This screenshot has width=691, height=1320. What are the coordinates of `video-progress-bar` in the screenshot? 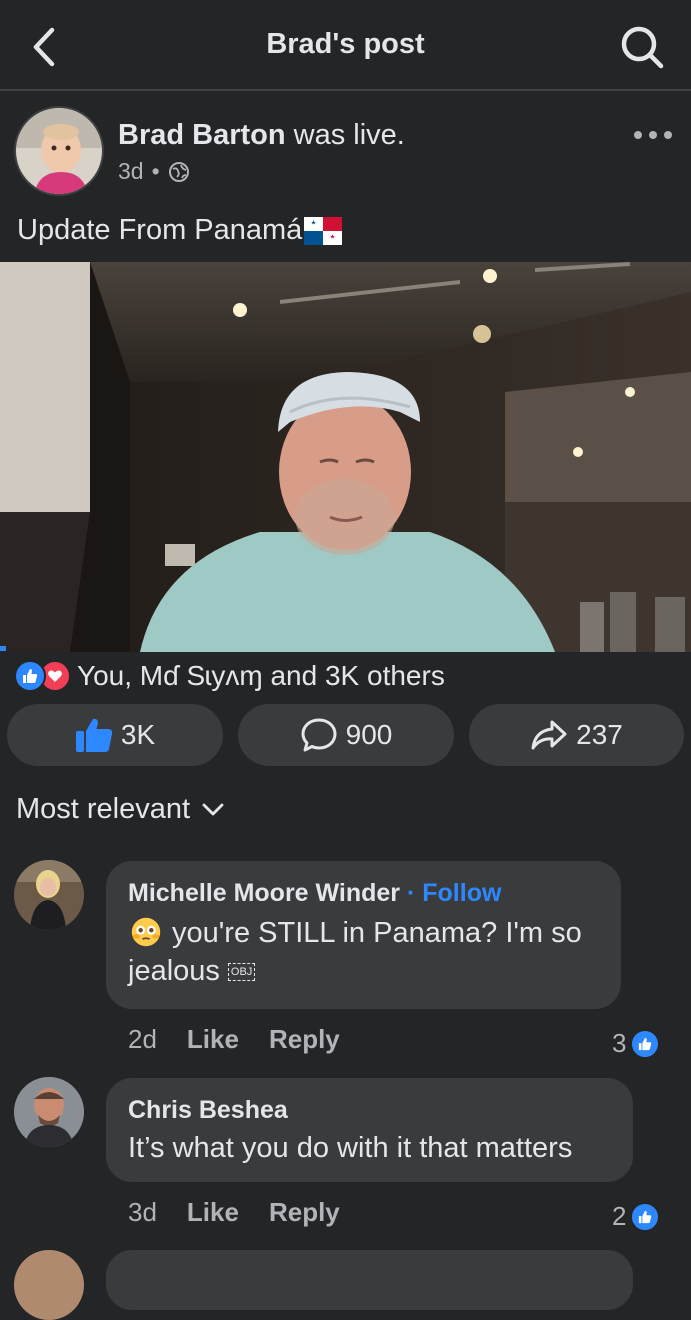 It's located at (3, 648).